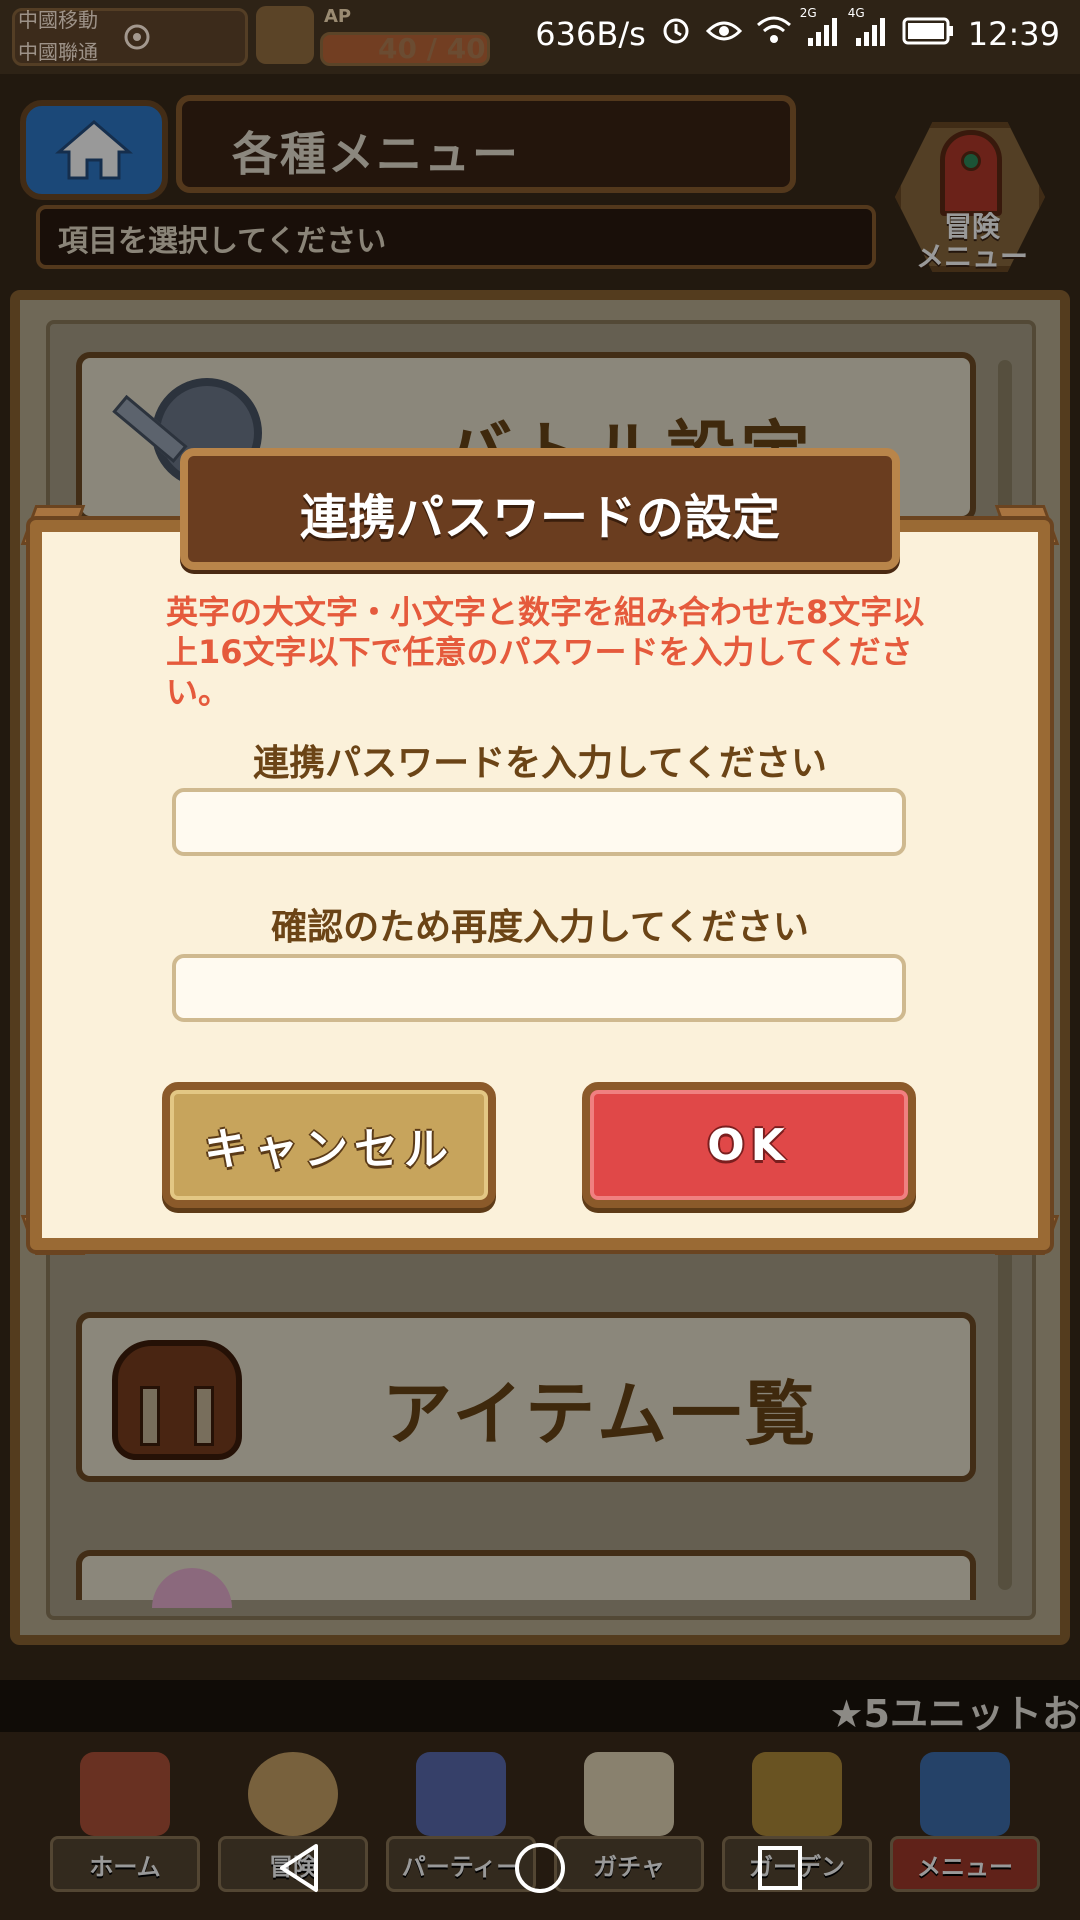  What do you see at coordinates (820, 30) in the screenshot?
I see `signal-2g-icon: 2G` at bounding box center [820, 30].